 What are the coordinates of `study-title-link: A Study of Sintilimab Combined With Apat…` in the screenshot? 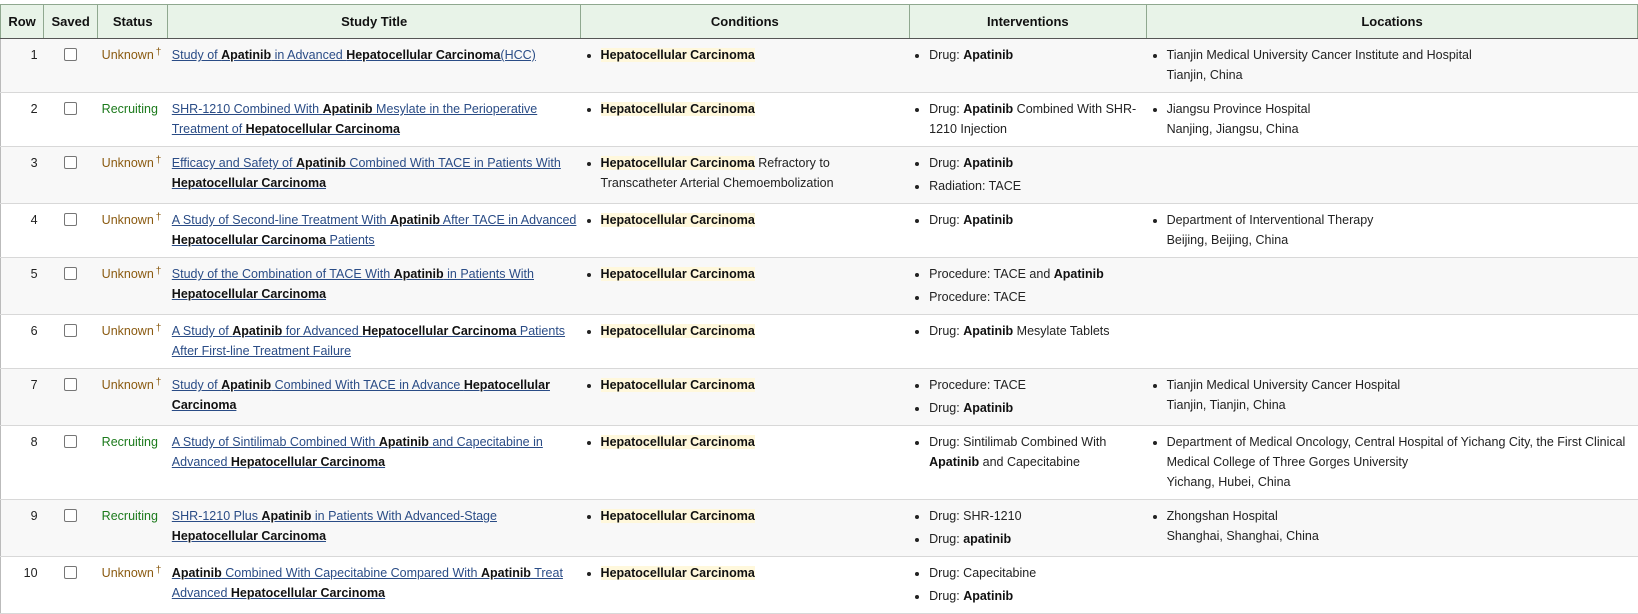 It's located at (357, 452).